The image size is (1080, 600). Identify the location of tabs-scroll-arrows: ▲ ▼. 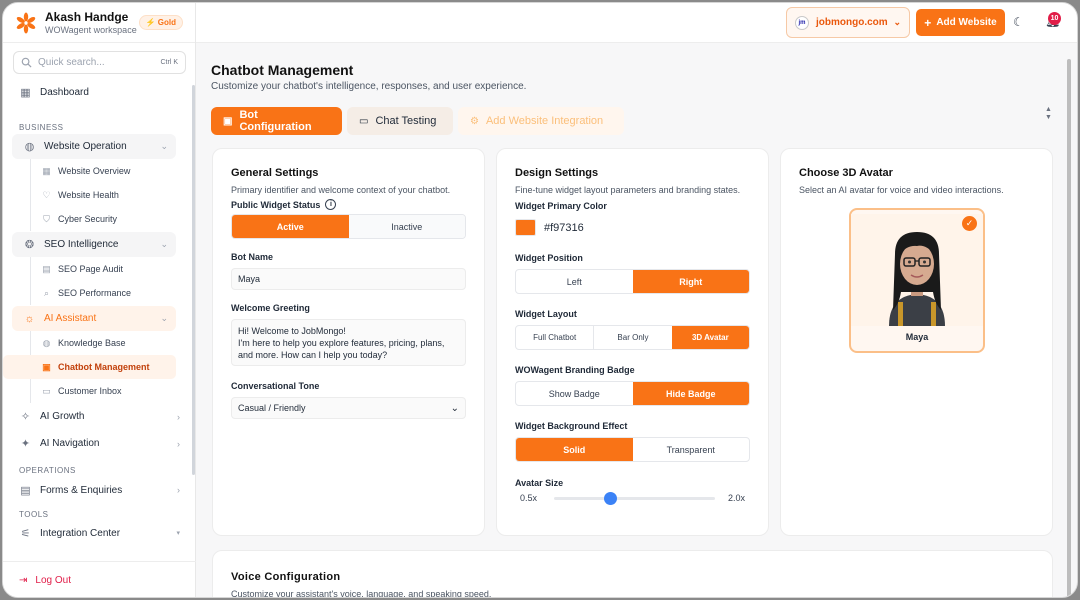
(1048, 114).